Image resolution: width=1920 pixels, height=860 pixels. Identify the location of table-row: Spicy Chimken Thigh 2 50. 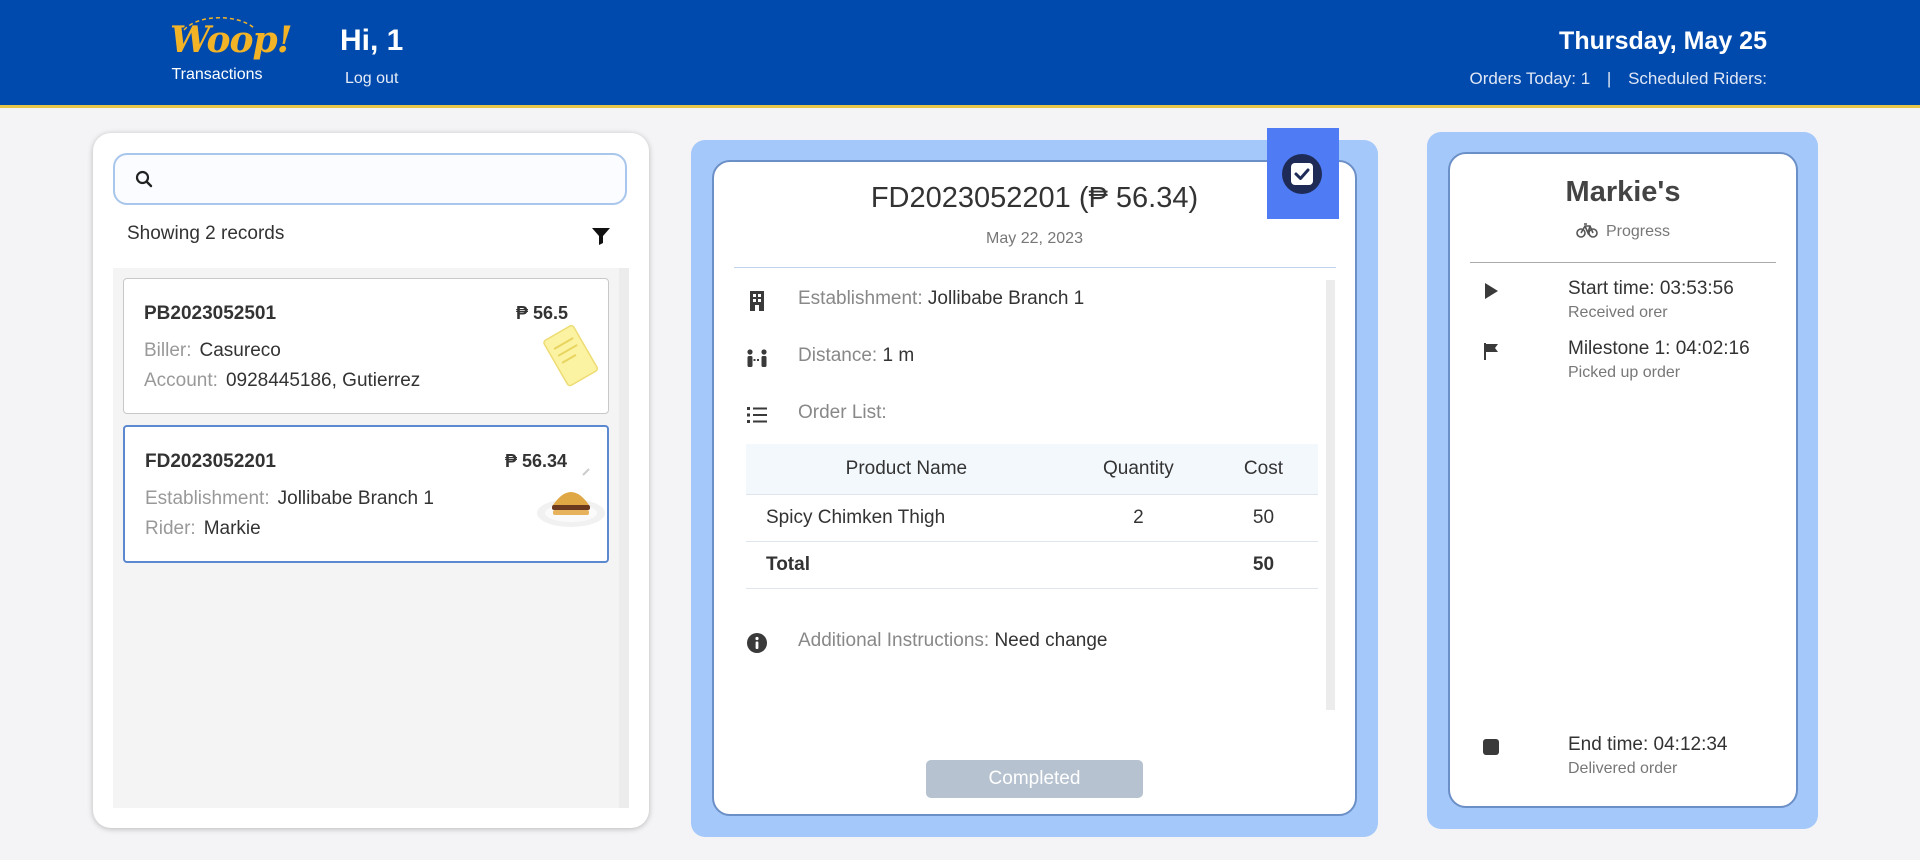
(1032, 518).